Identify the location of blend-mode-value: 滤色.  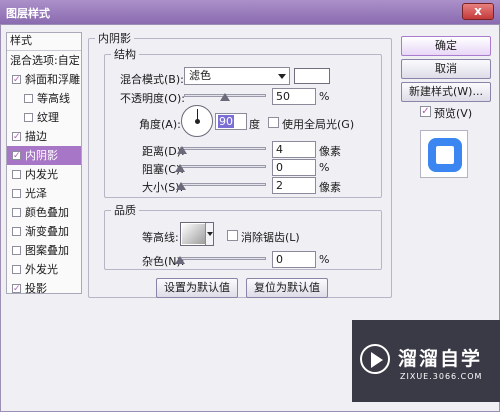
(200, 75).